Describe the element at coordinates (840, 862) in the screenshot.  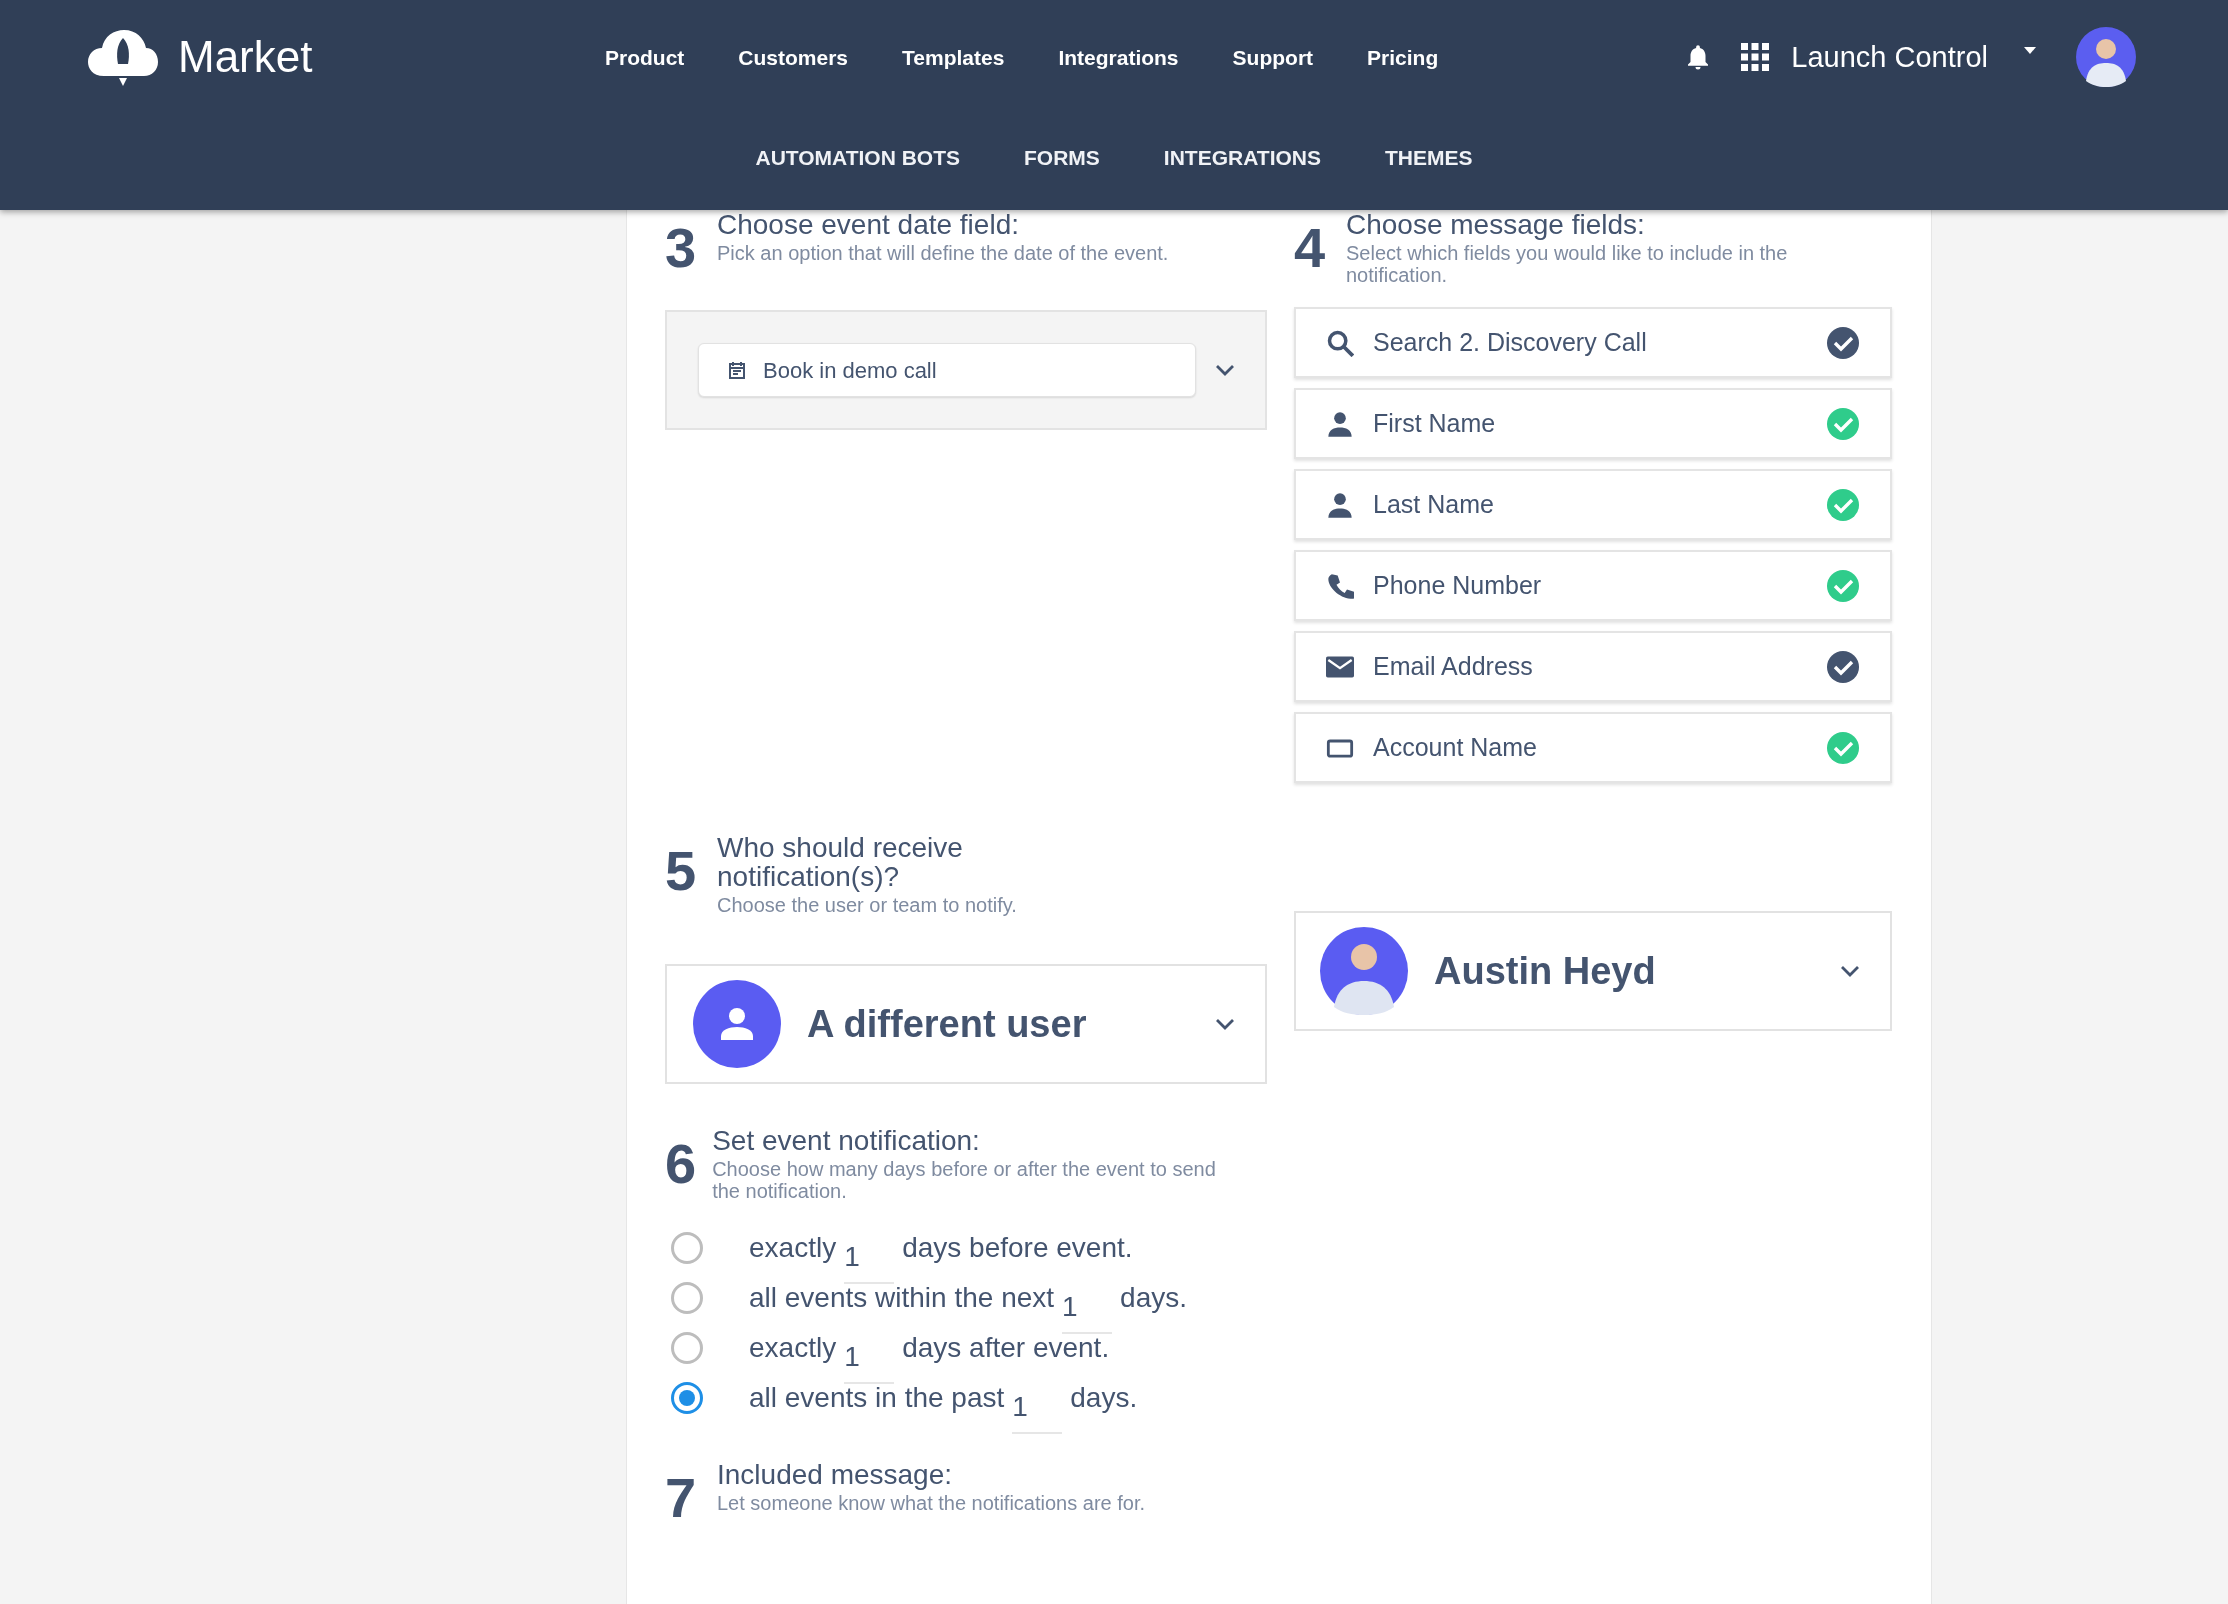
I see `step-title: Who should receive notification(s)?` at that location.